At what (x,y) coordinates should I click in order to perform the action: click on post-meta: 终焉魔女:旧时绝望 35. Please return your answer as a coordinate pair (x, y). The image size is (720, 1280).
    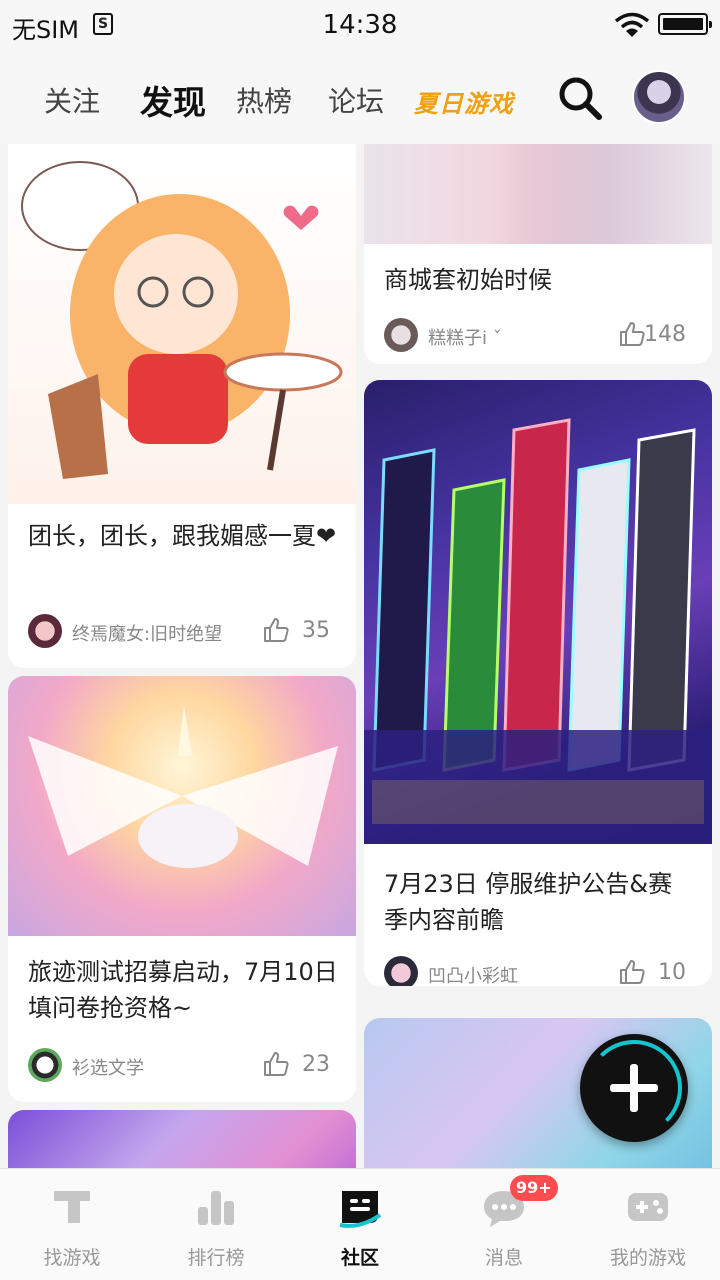
    Looking at the image, I should click on (183, 632).